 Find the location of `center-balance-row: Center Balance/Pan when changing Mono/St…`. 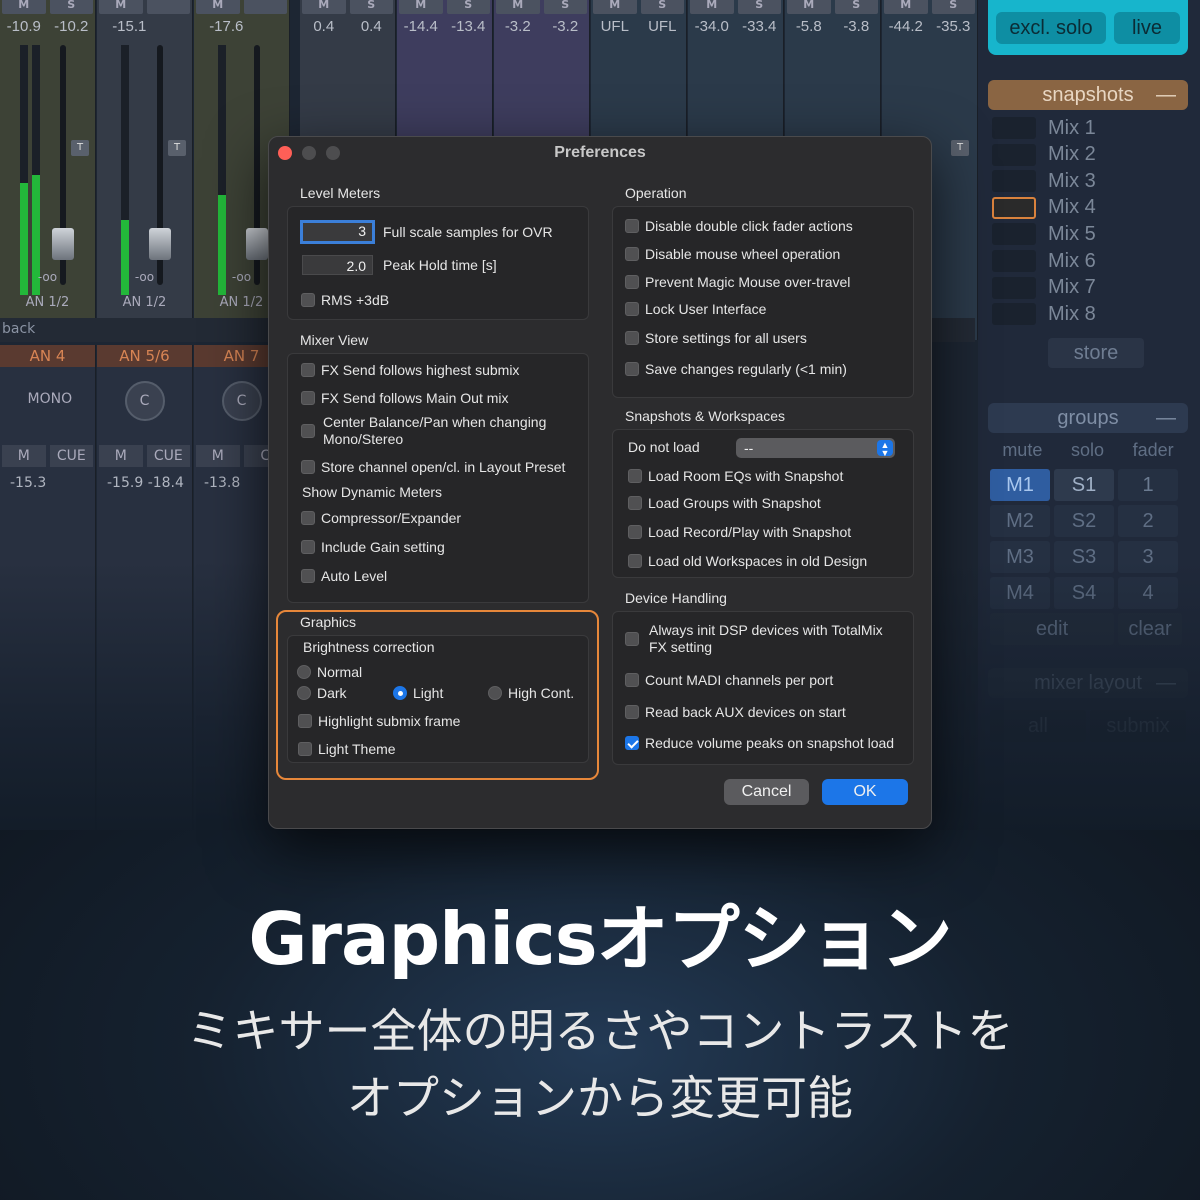

center-balance-row: Center Balance/Pan when changing Mono/St… is located at coordinates (436, 431).